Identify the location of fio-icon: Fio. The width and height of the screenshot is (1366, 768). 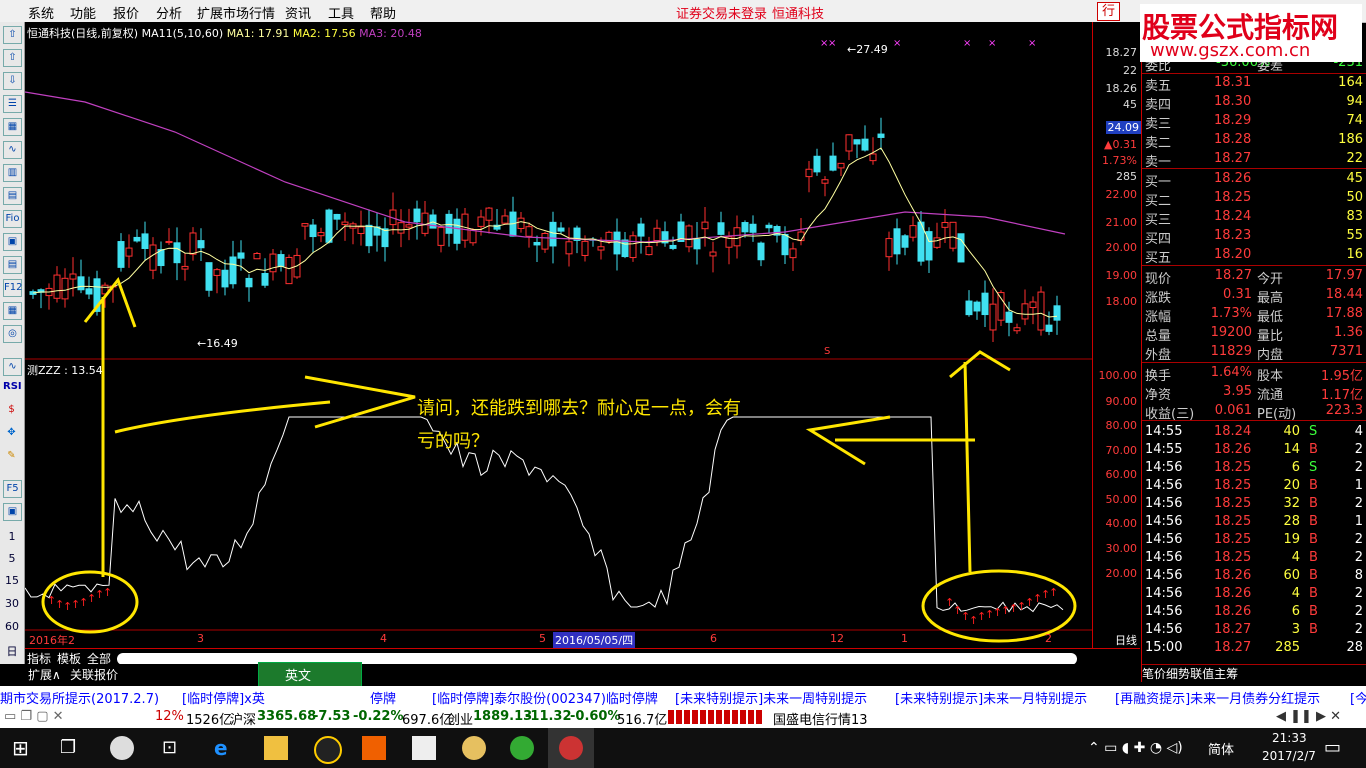
(12, 219).